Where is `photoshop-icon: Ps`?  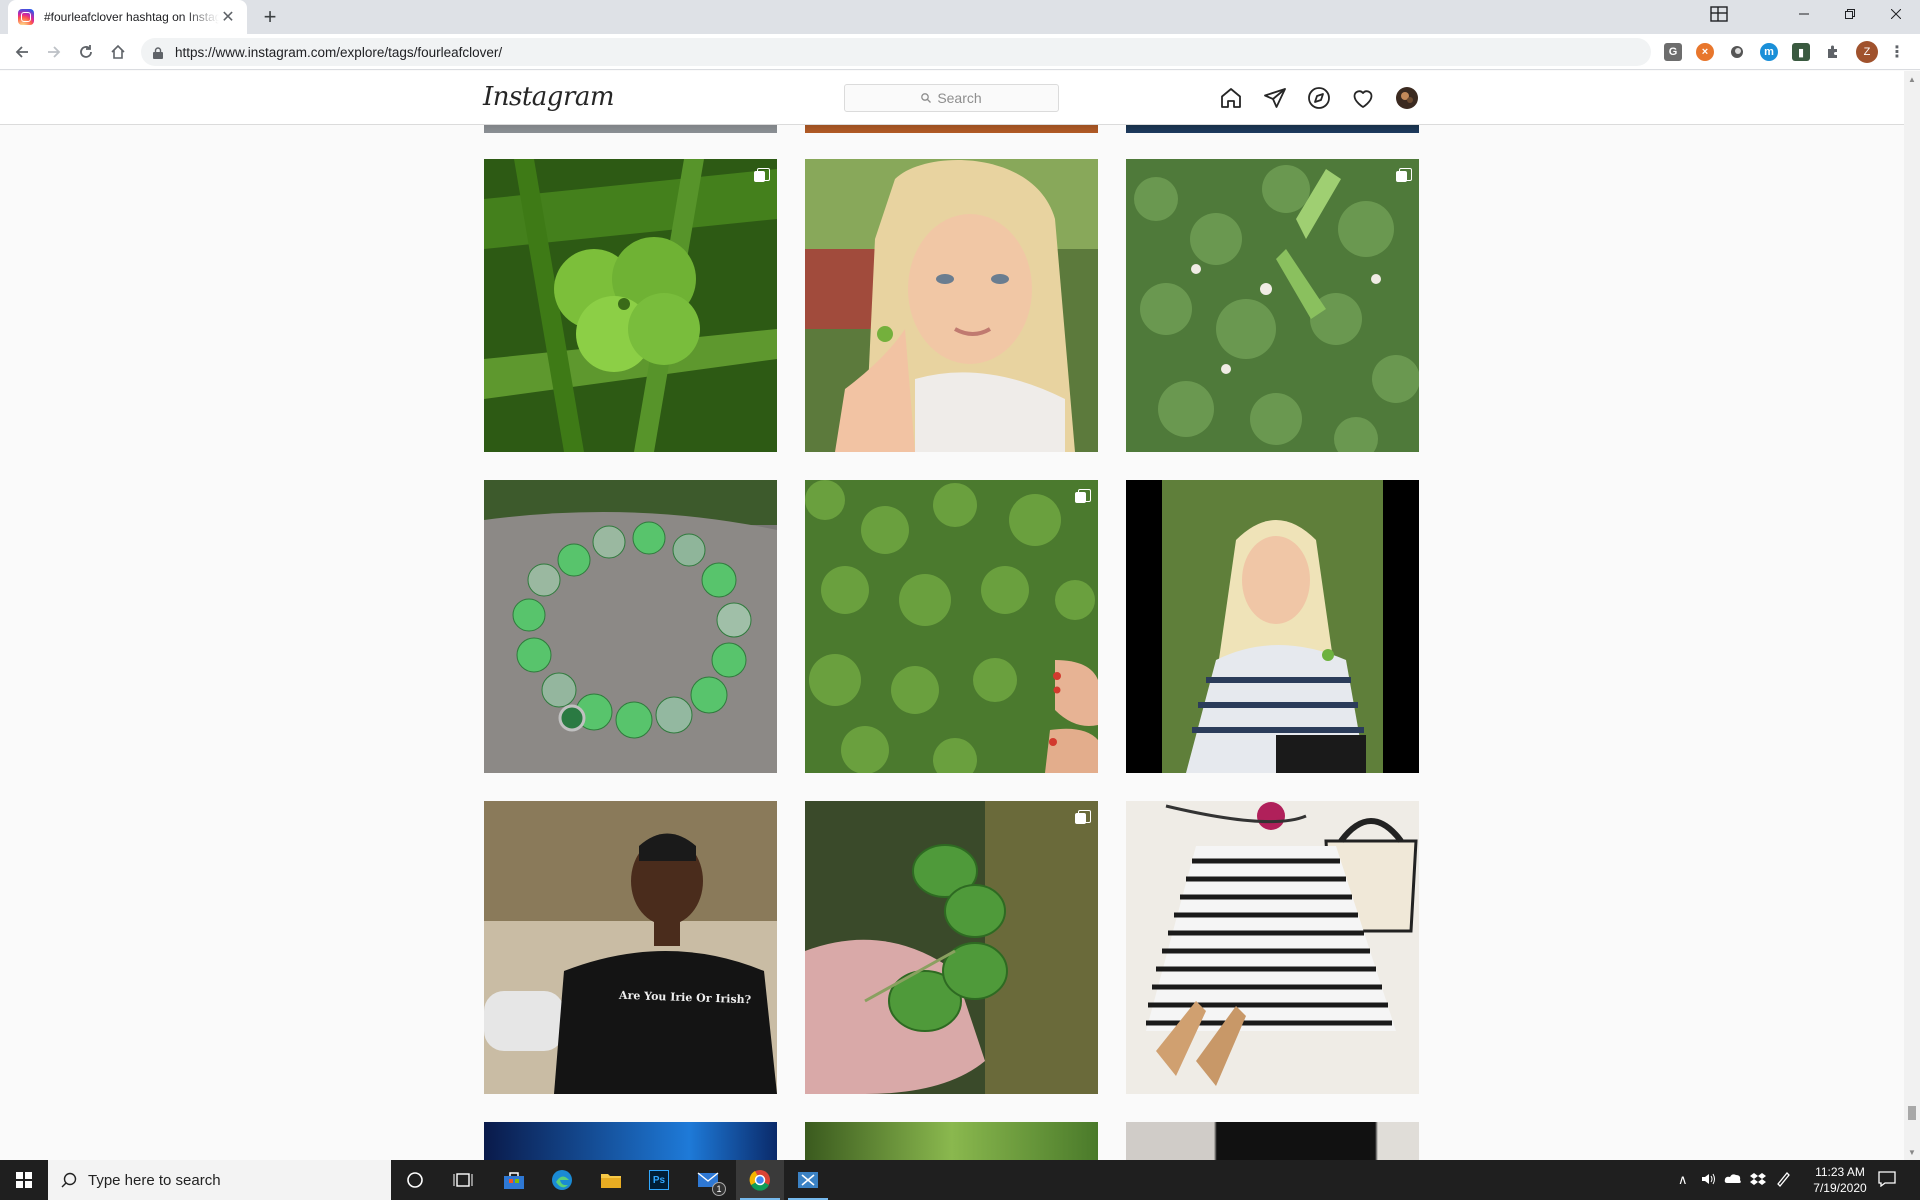 photoshop-icon: Ps is located at coordinates (659, 1180).